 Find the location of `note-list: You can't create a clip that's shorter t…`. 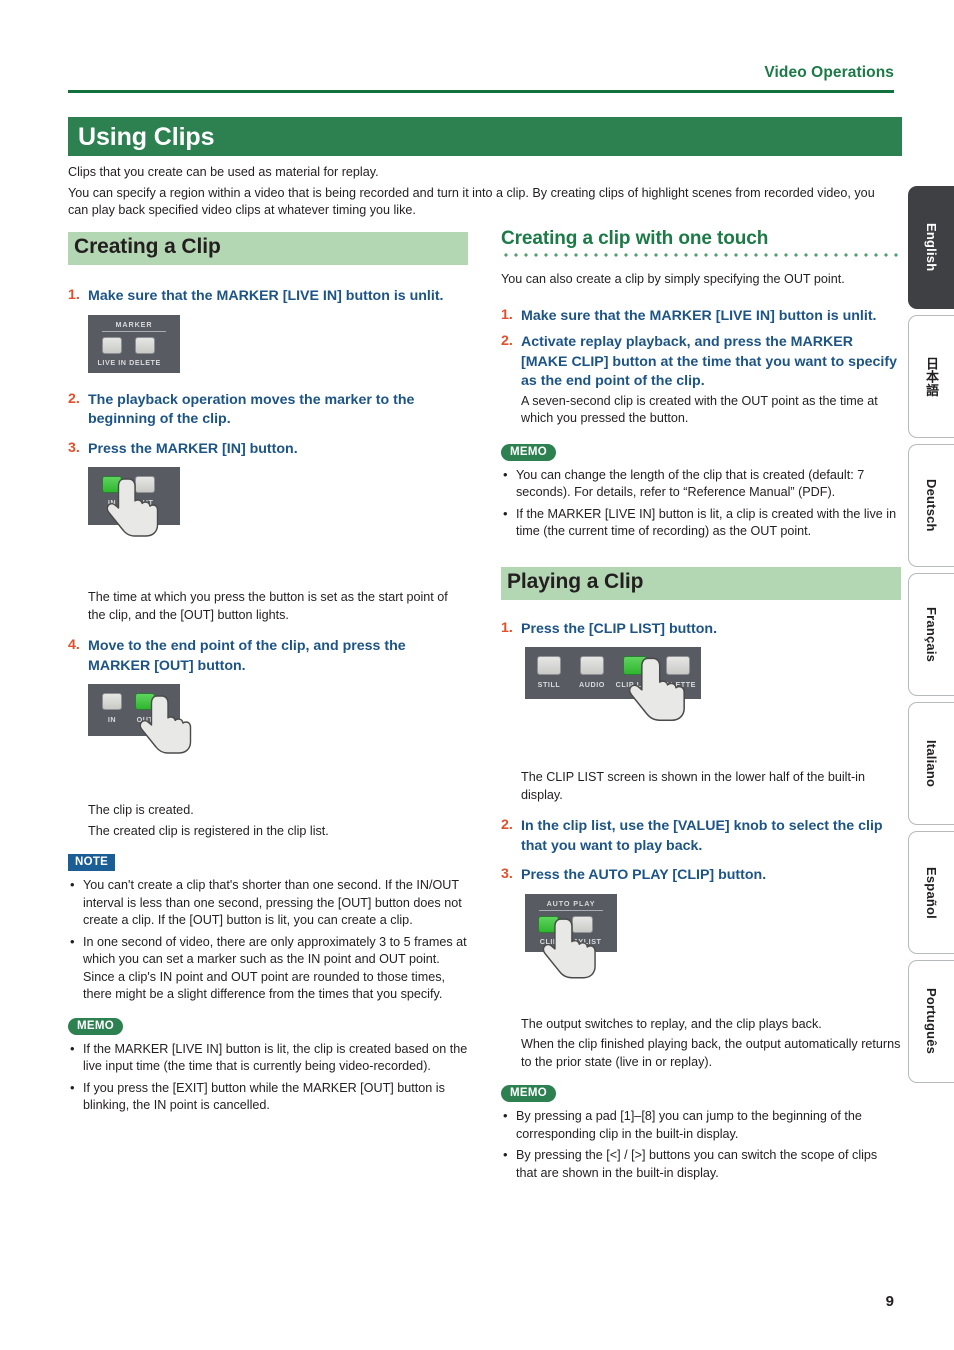

note-list: You can't create a clip that's shorter t… is located at coordinates (268, 940).